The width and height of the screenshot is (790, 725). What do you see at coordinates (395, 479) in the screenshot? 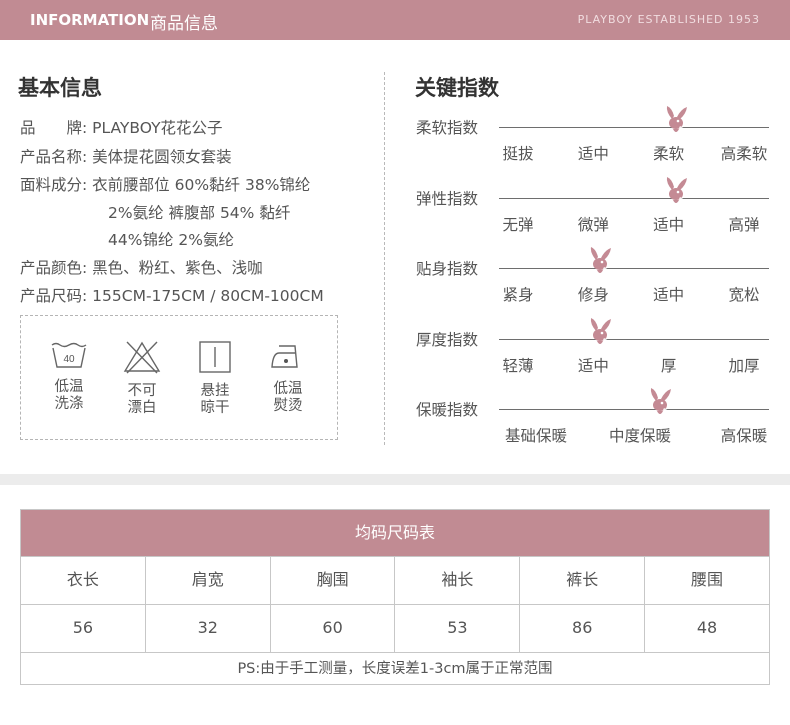
I see `section-band` at bounding box center [395, 479].